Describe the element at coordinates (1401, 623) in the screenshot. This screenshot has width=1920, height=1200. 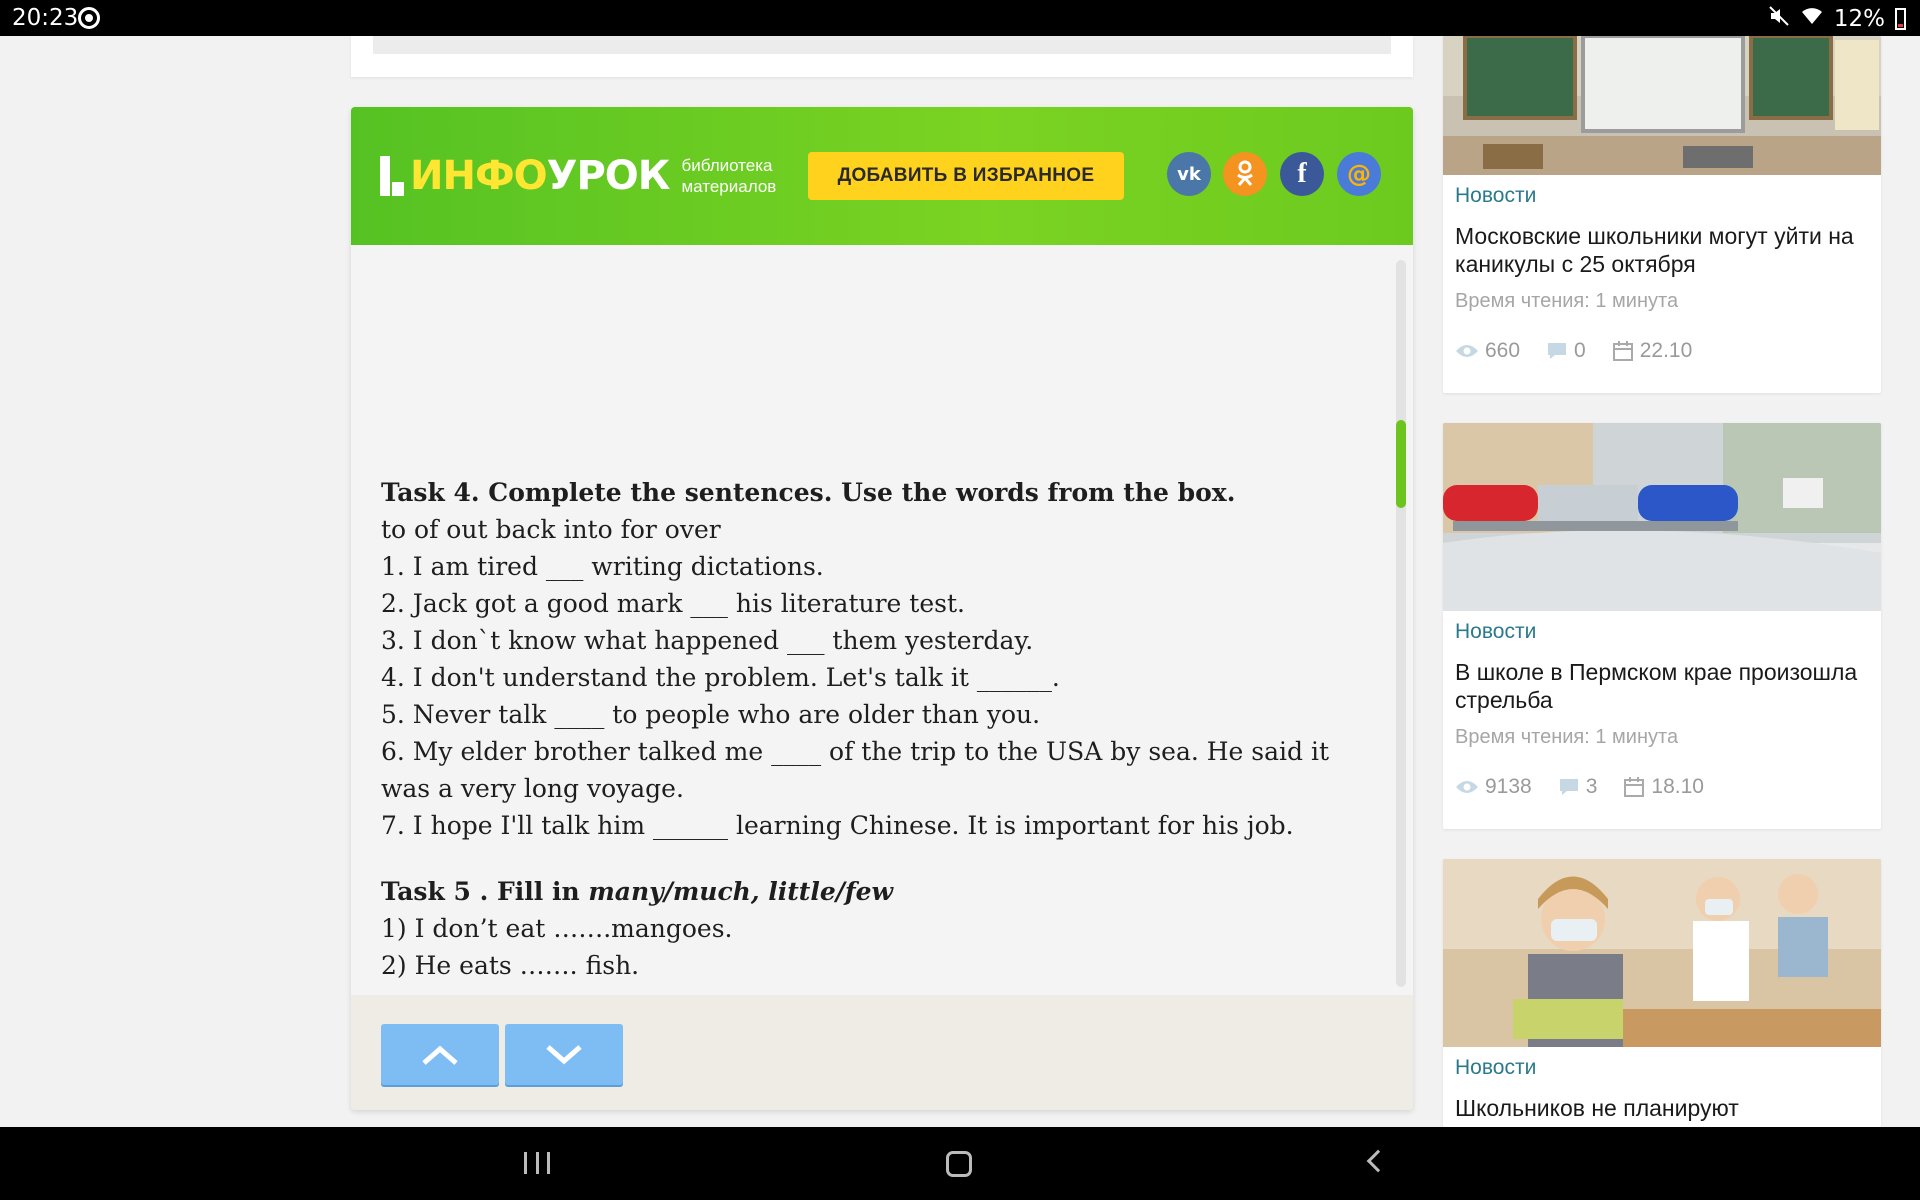
I see `document-scrollbar` at that location.